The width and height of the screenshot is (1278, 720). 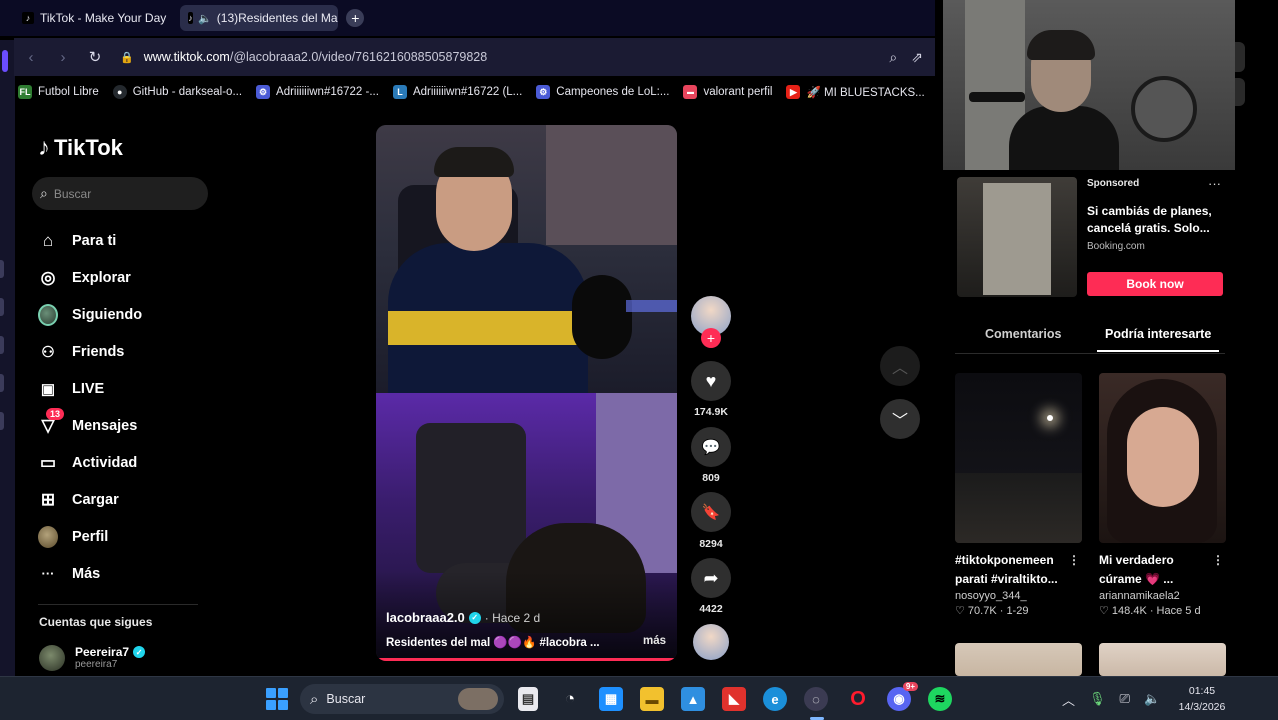 What do you see at coordinates (775, 699) in the screenshot?
I see `edge-icon: e` at bounding box center [775, 699].